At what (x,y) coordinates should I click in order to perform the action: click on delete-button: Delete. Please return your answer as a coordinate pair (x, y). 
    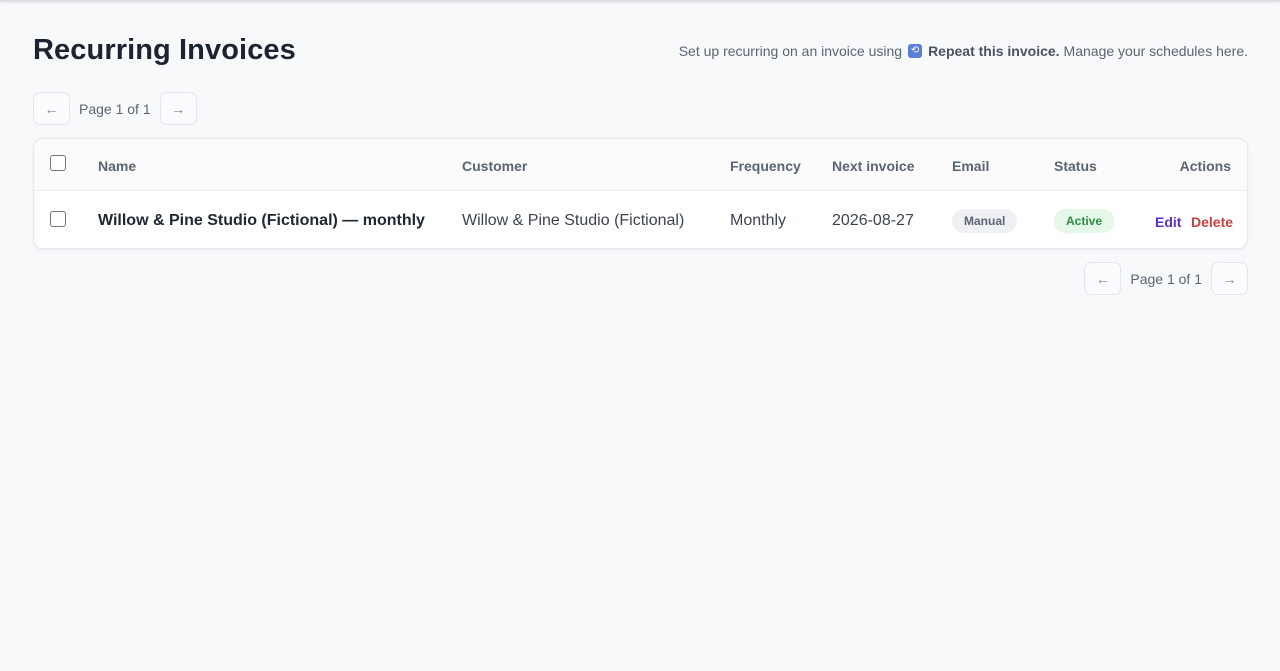
    Looking at the image, I should click on (1212, 222).